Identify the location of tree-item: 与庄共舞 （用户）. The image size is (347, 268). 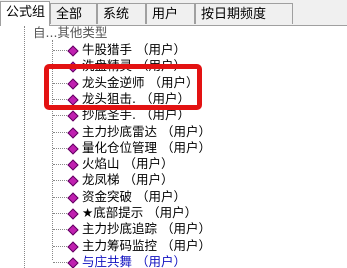
(134, 261).